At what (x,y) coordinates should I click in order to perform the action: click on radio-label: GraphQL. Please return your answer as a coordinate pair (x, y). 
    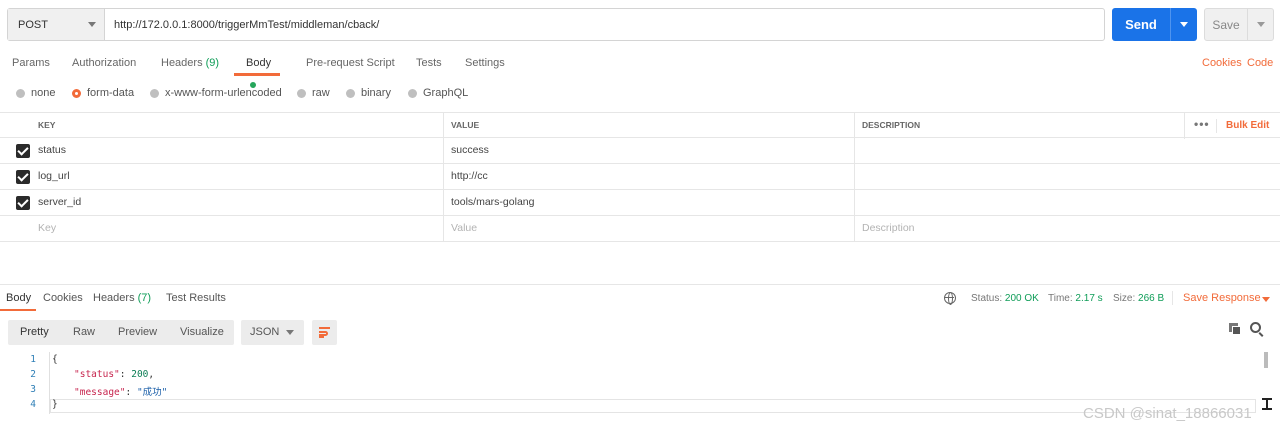
    Looking at the image, I should click on (446, 93).